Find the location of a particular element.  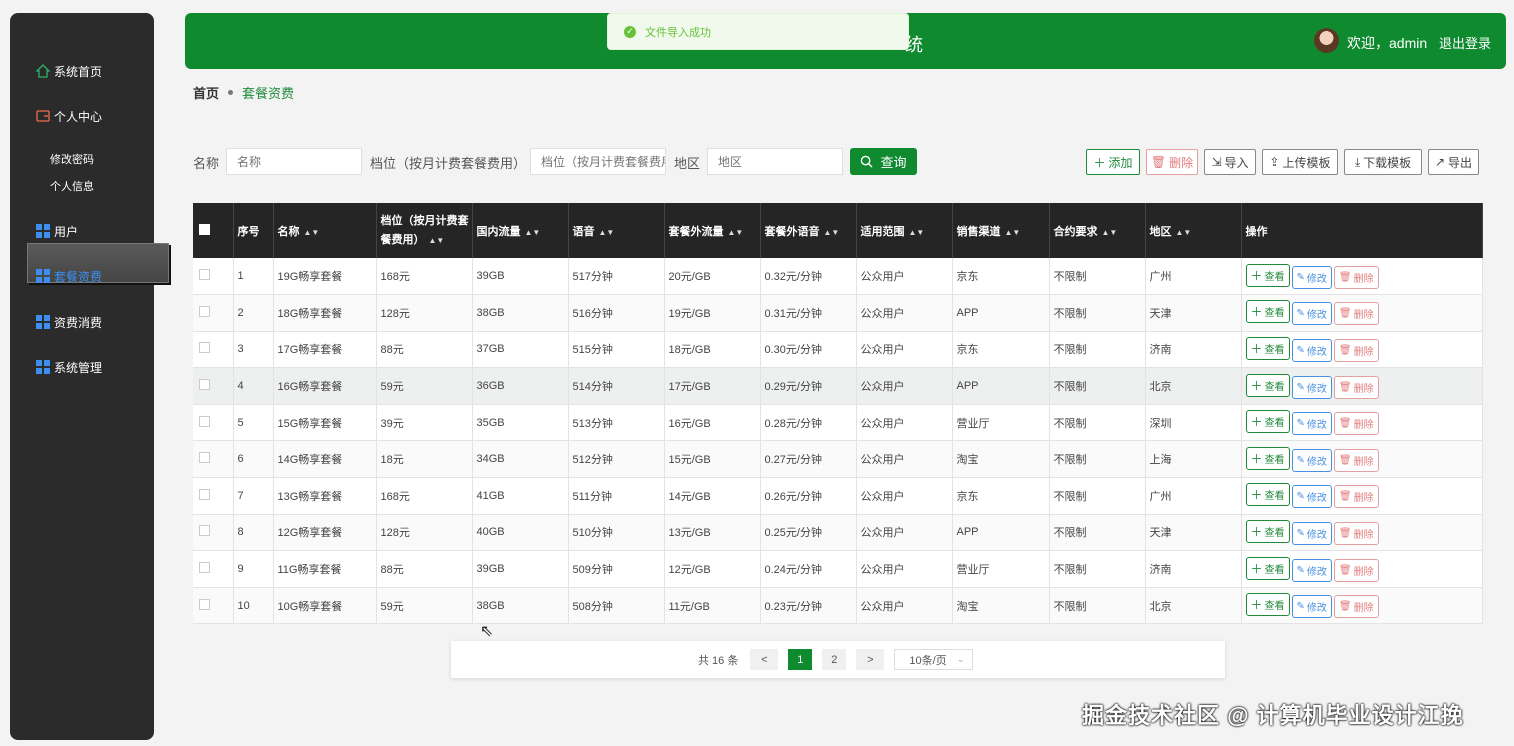

import-button: ⇲ 导入 is located at coordinates (1230, 162).